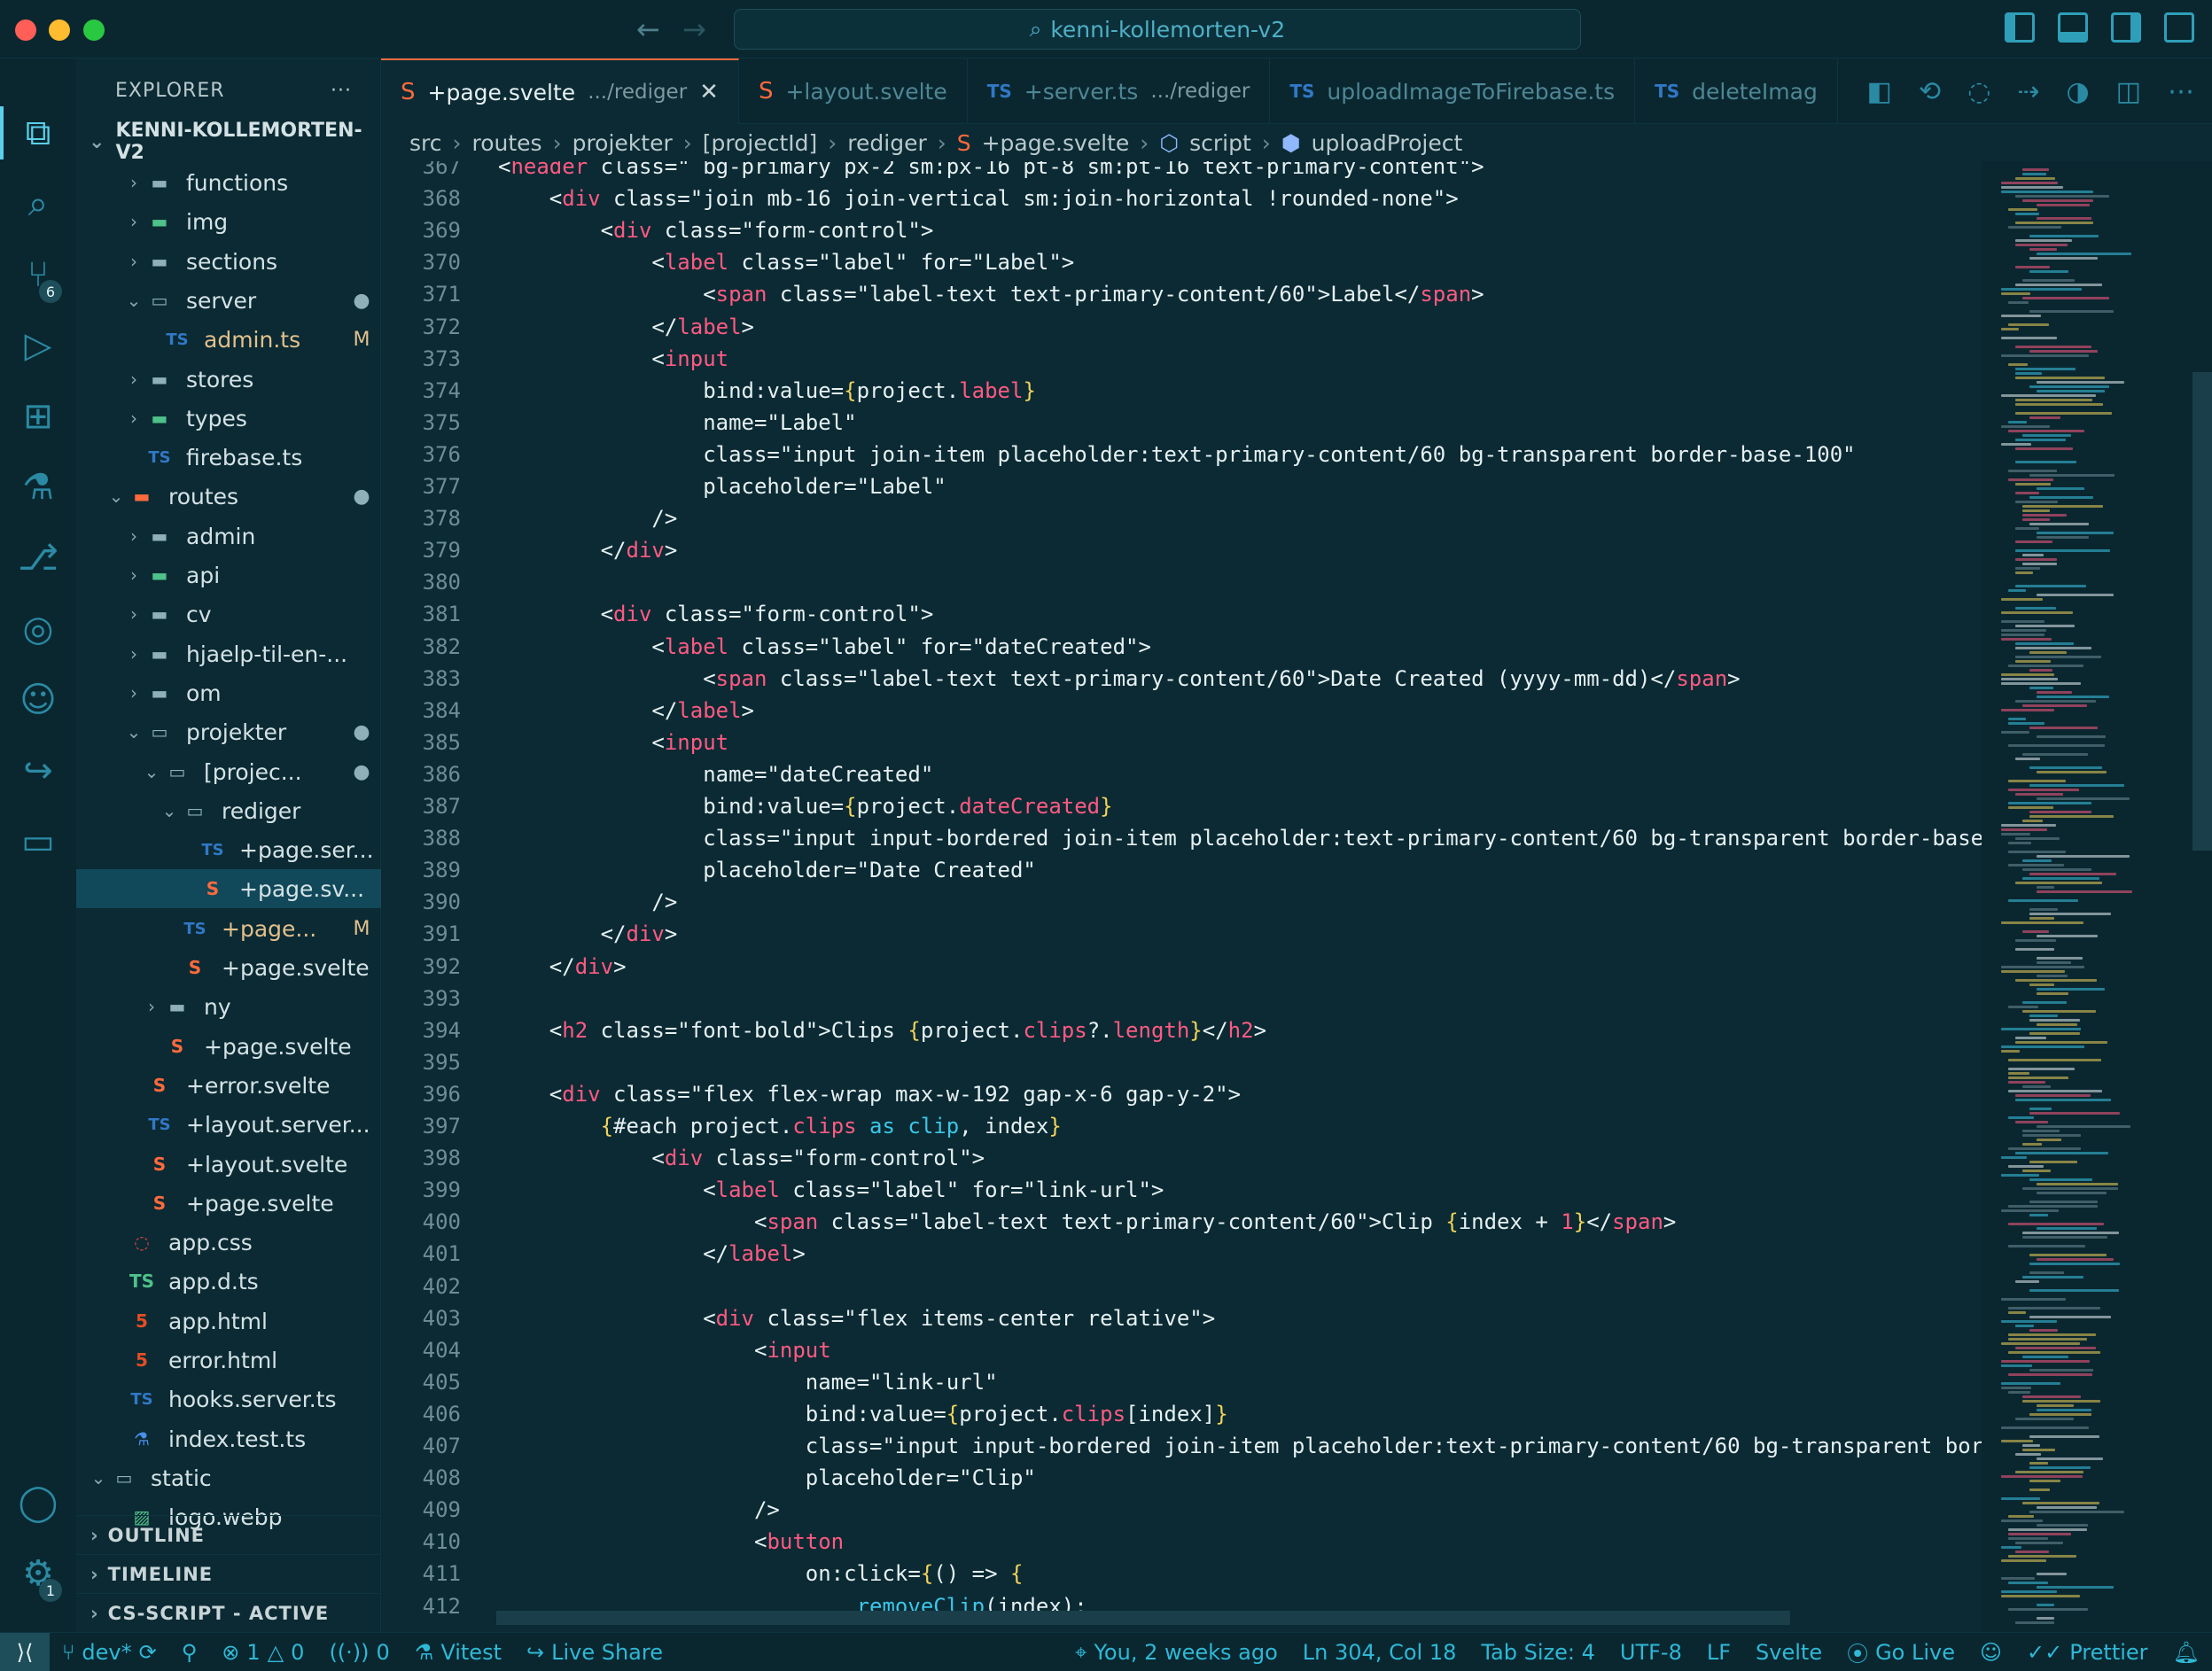 Image resolution: width=2212 pixels, height=1671 pixels. I want to click on tree-folder: › ▬ functions, so click(228, 182).